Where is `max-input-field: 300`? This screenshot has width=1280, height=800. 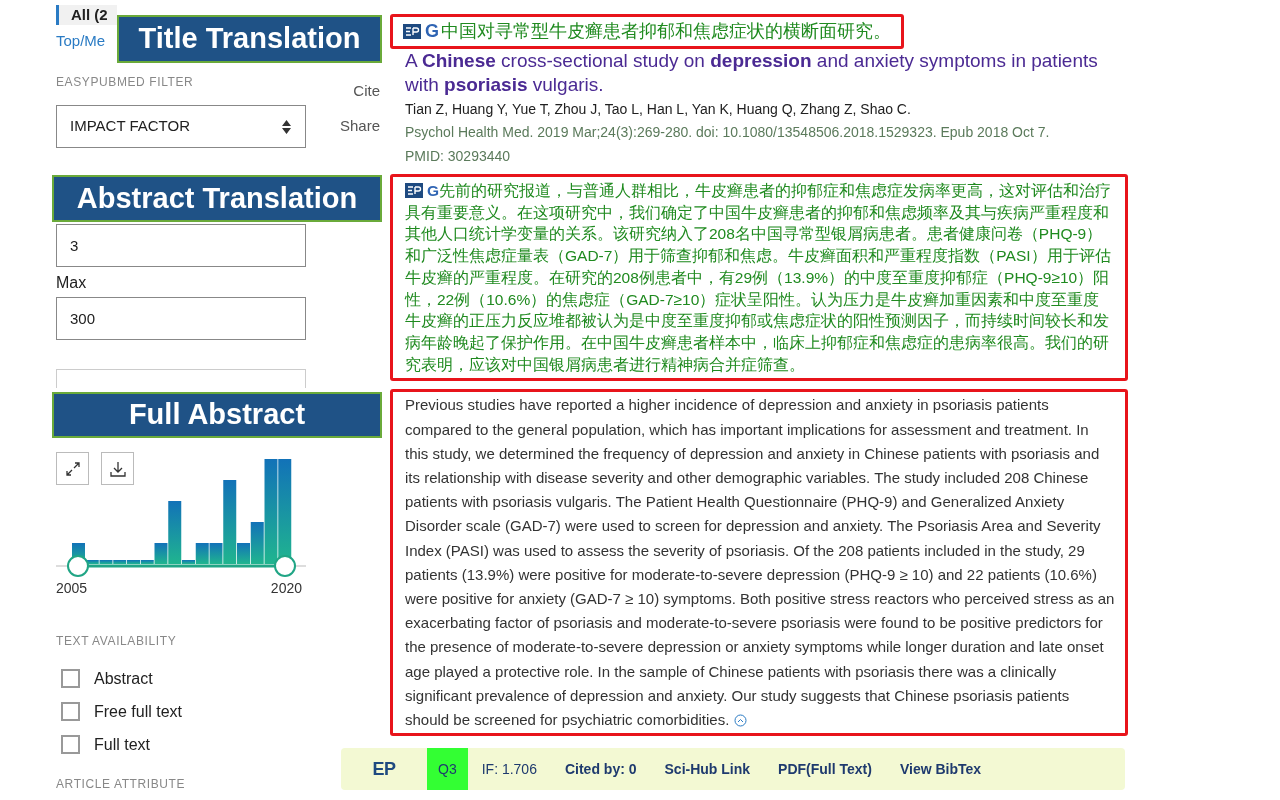 max-input-field: 300 is located at coordinates (181, 318).